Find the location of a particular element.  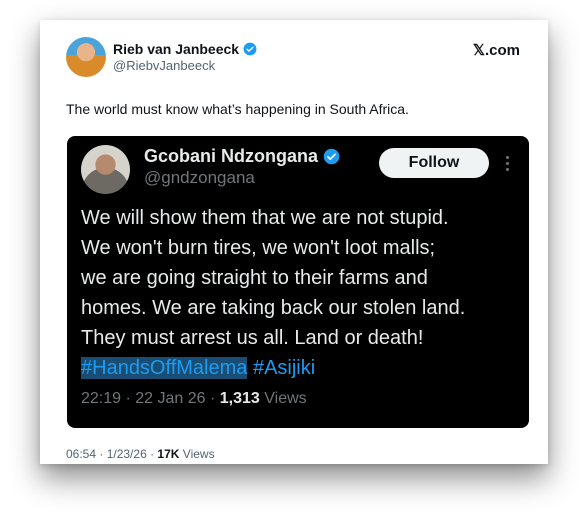

tweet-date: 1/23/26 is located at coordinates (127, 454).